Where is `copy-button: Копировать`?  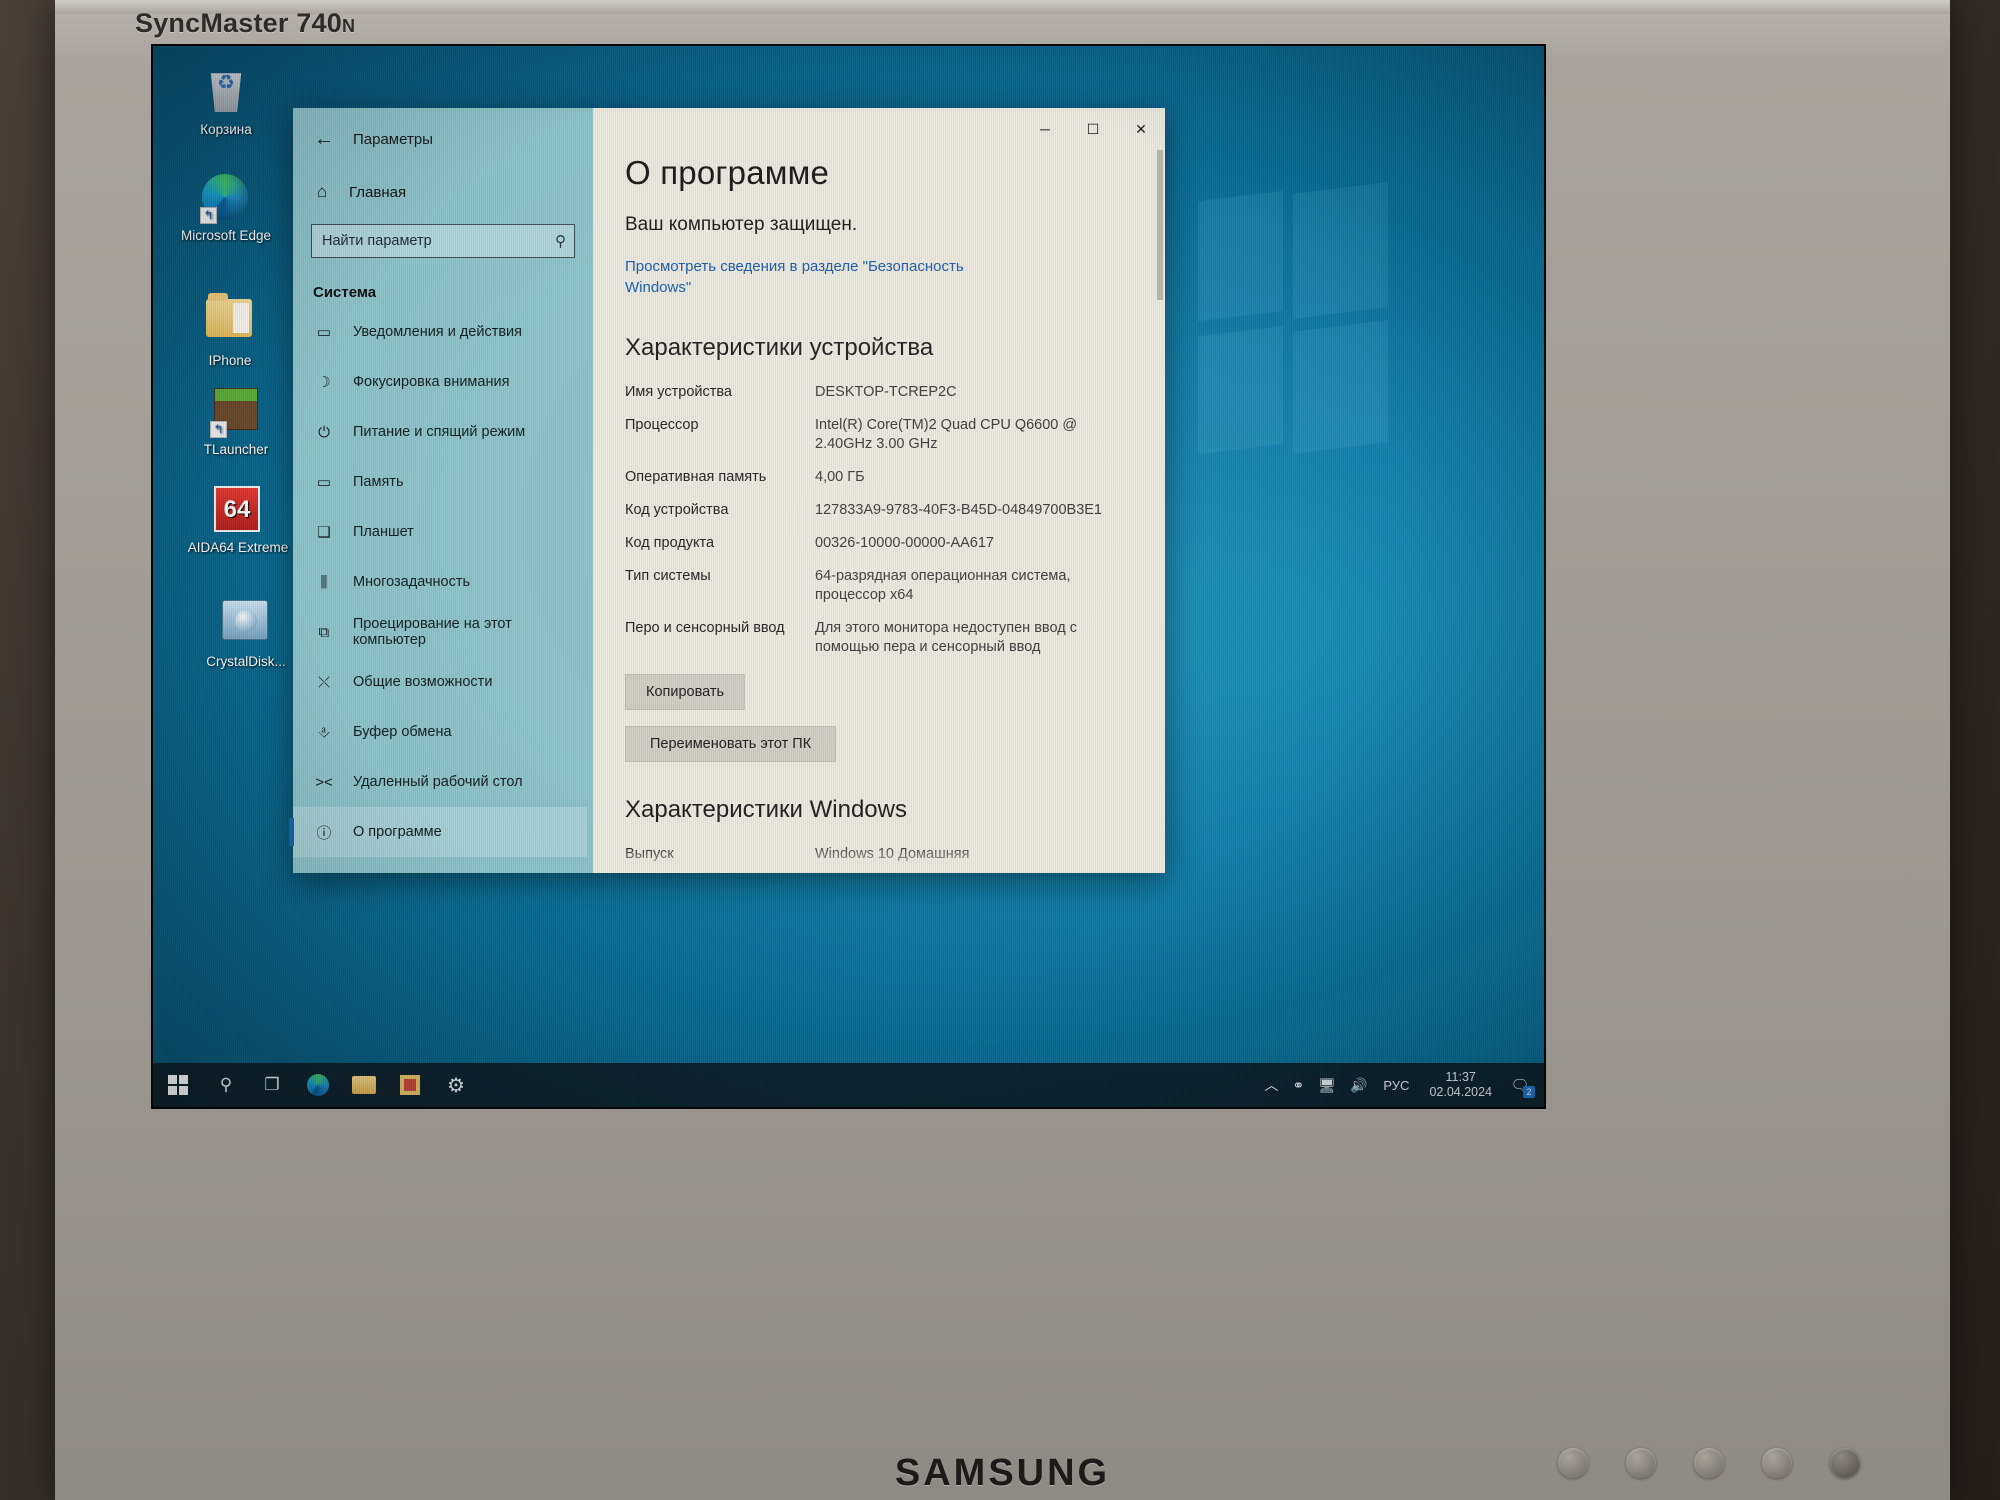 copy-button: Копировать is located at coordinates (685, 692).